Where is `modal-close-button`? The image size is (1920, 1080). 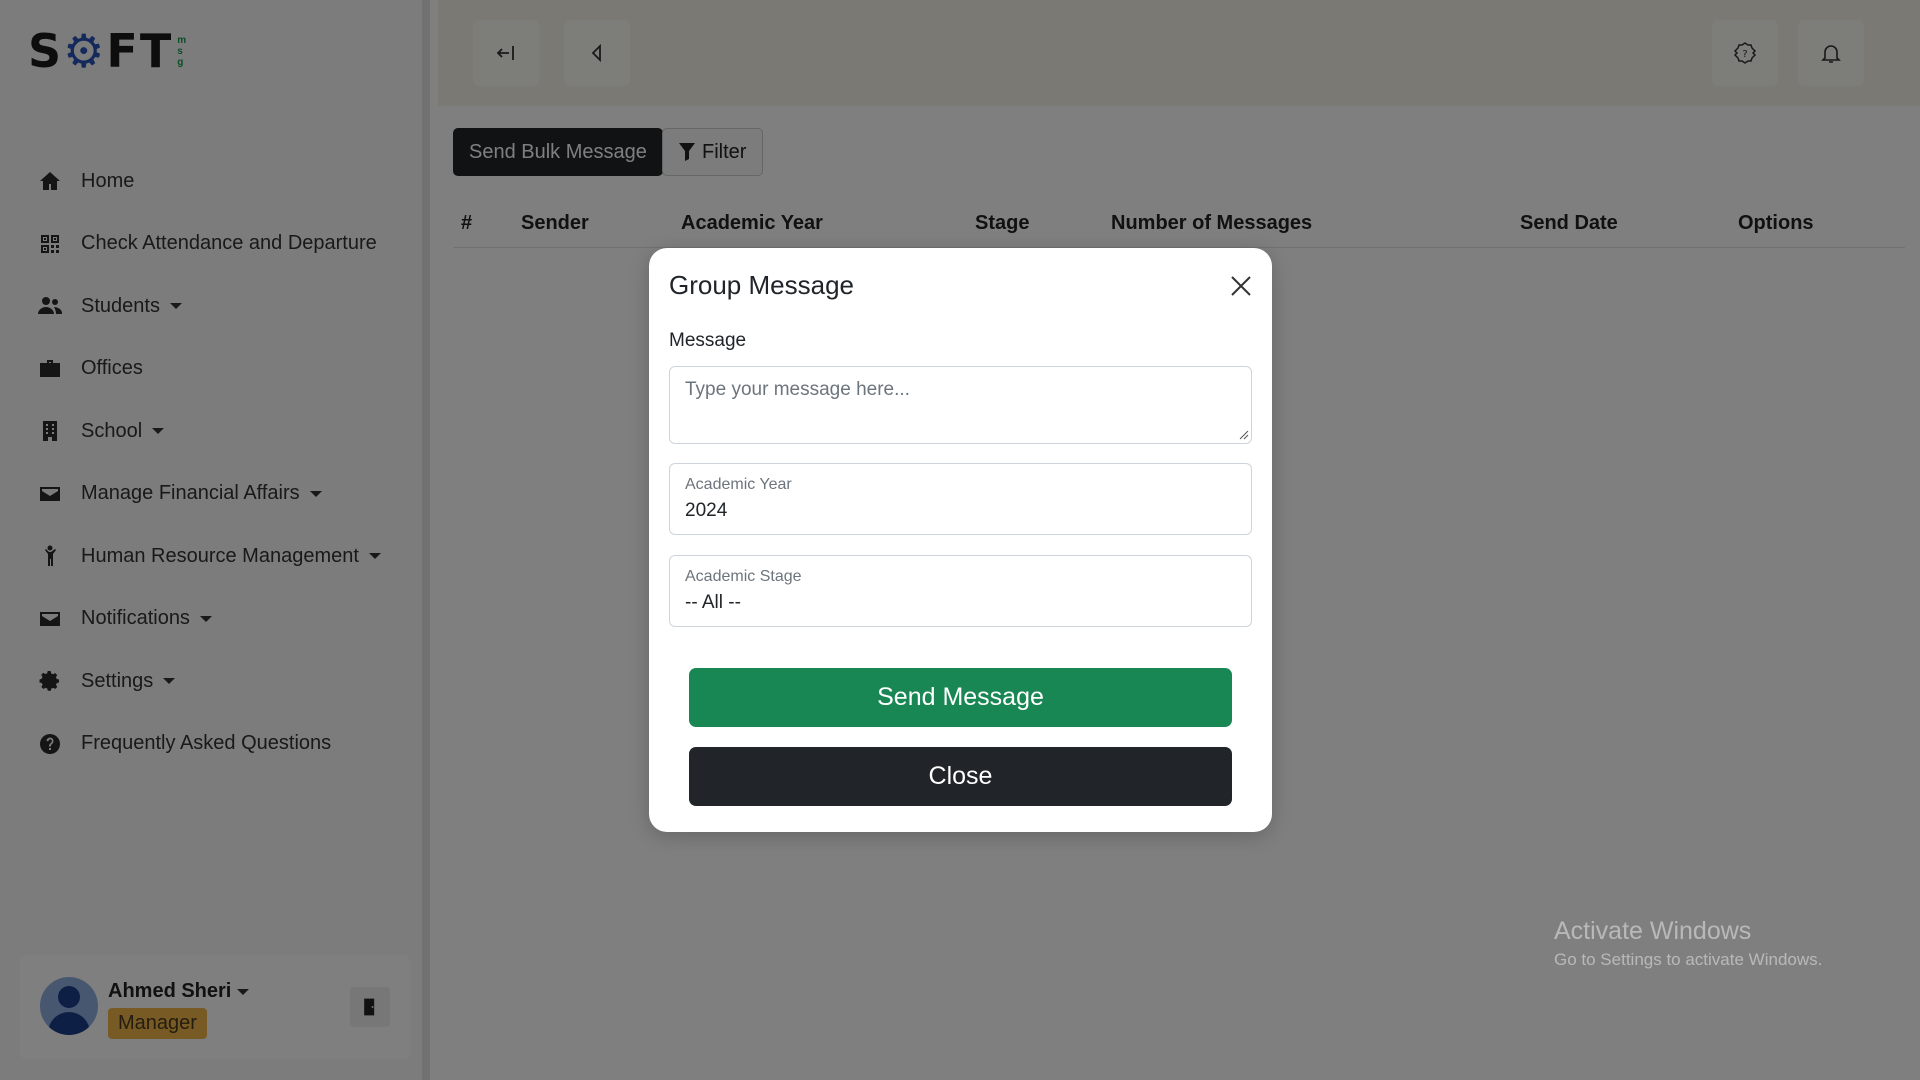 modal-close-button is located at coordinates (1241, 286).